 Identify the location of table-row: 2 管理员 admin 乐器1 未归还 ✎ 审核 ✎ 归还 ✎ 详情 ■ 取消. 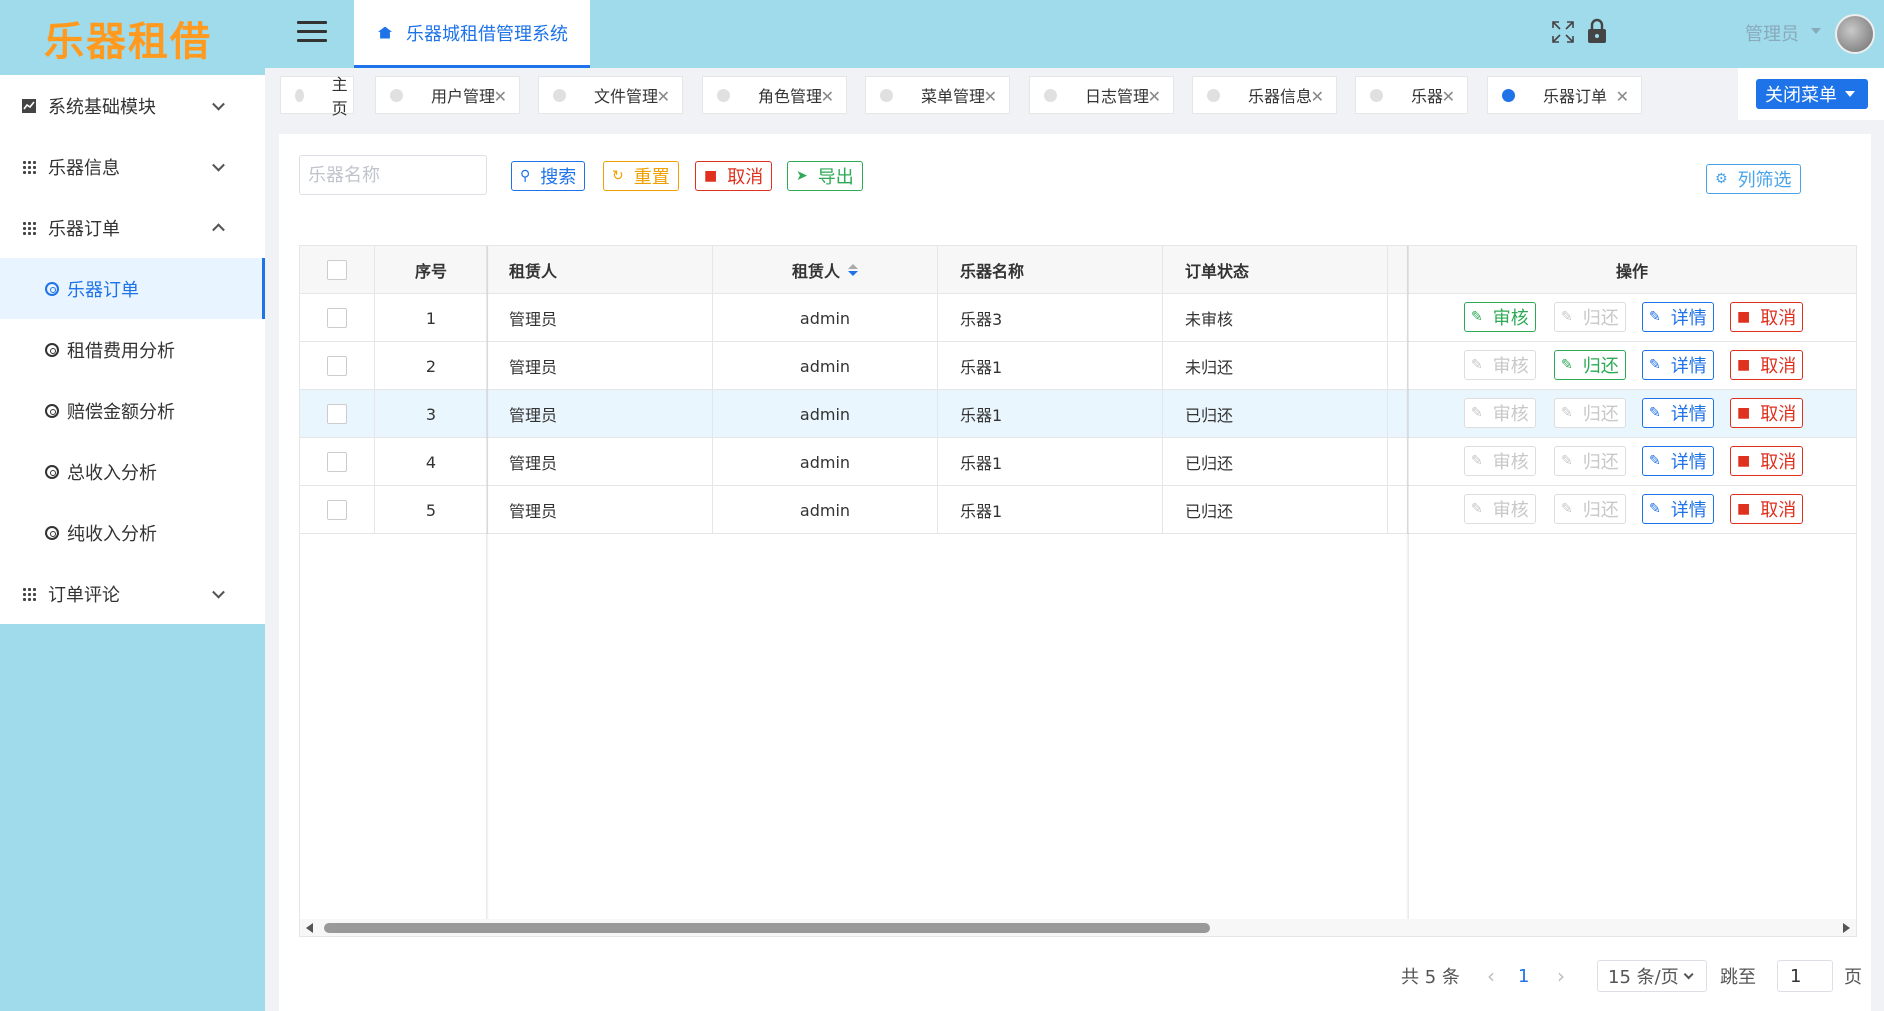
(1078, 366).